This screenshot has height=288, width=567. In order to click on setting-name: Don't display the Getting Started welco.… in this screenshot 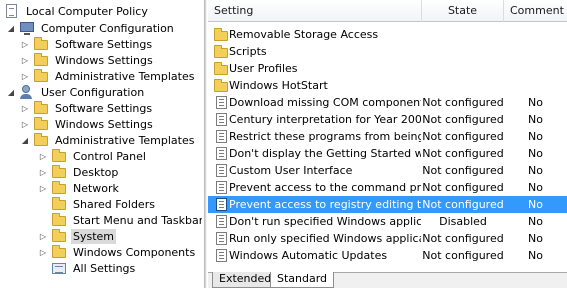, I will do `click(325, 153)`.